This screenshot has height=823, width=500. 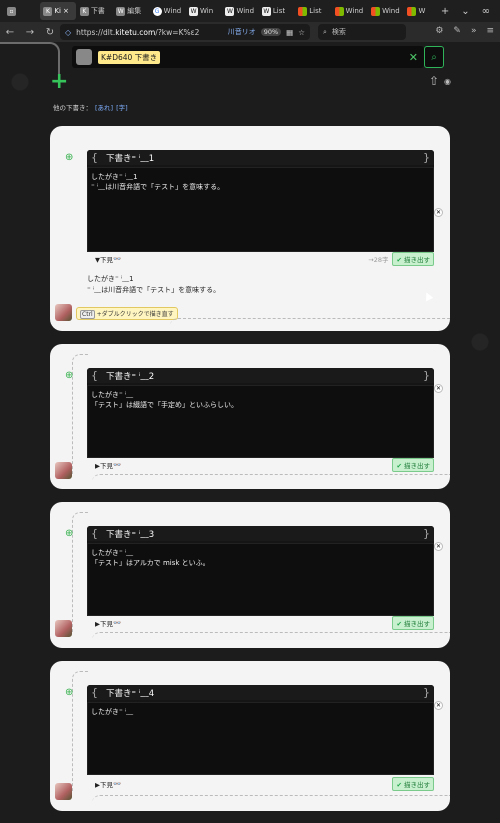 What do you see at coordinates (129, 57) in the screenshot?
I see `search-query-pill: K#D640 下書き` at bounding box center [129, 57].